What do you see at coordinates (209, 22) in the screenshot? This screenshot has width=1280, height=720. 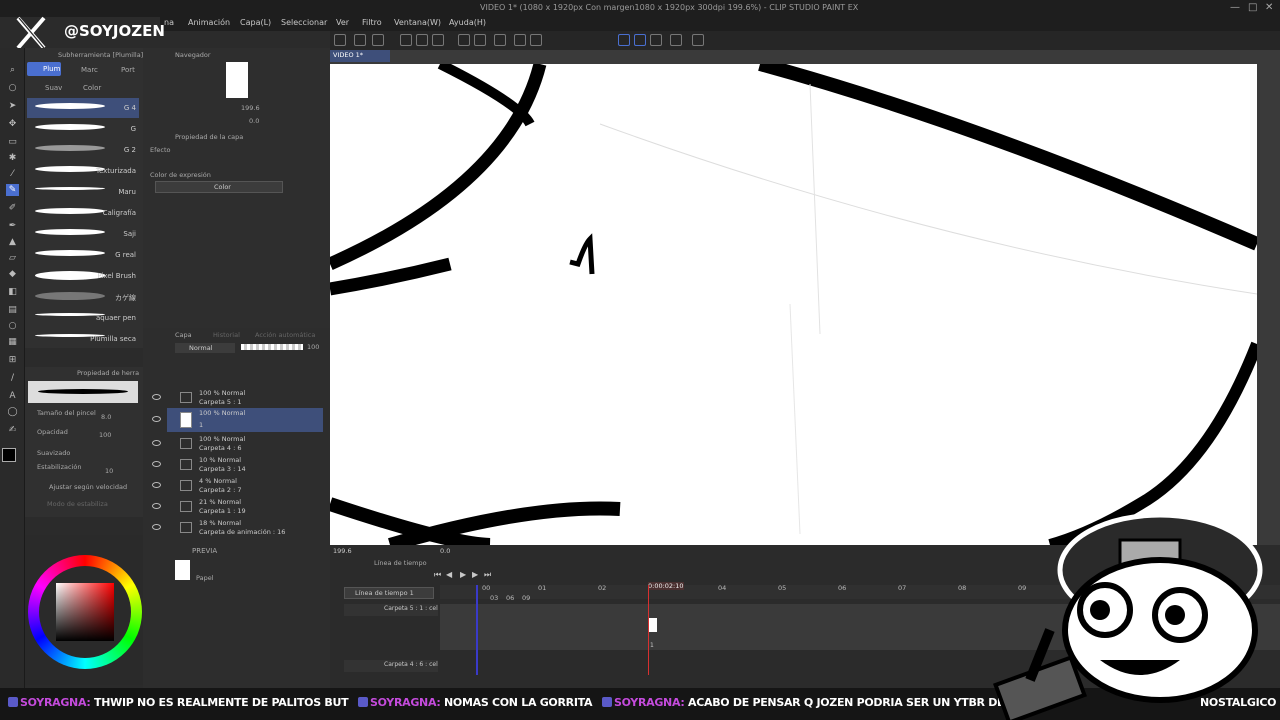 I see `menu-animacion: Animación` at bounding box center [209, 22].